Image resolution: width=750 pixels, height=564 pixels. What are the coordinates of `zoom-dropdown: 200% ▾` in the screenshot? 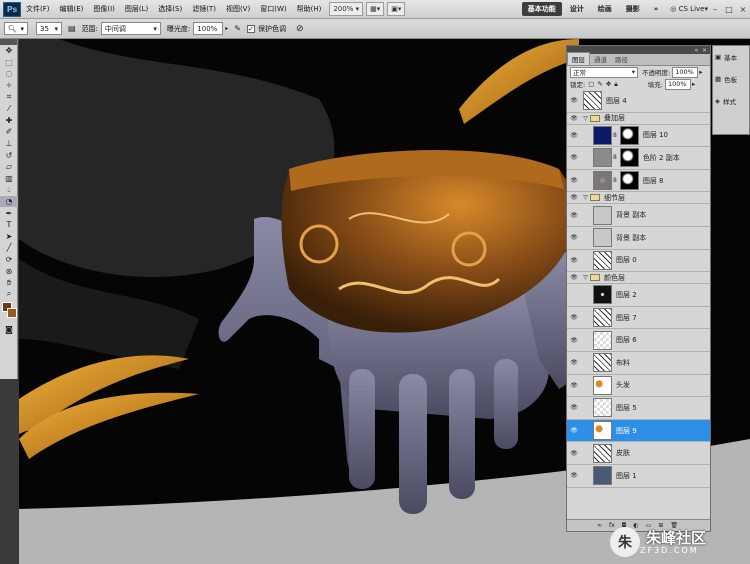 It's located at (346, 9).